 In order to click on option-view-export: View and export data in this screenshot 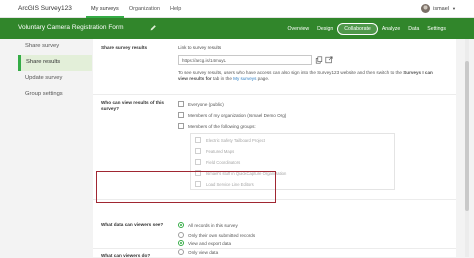, I will do `click(204, 243)`.